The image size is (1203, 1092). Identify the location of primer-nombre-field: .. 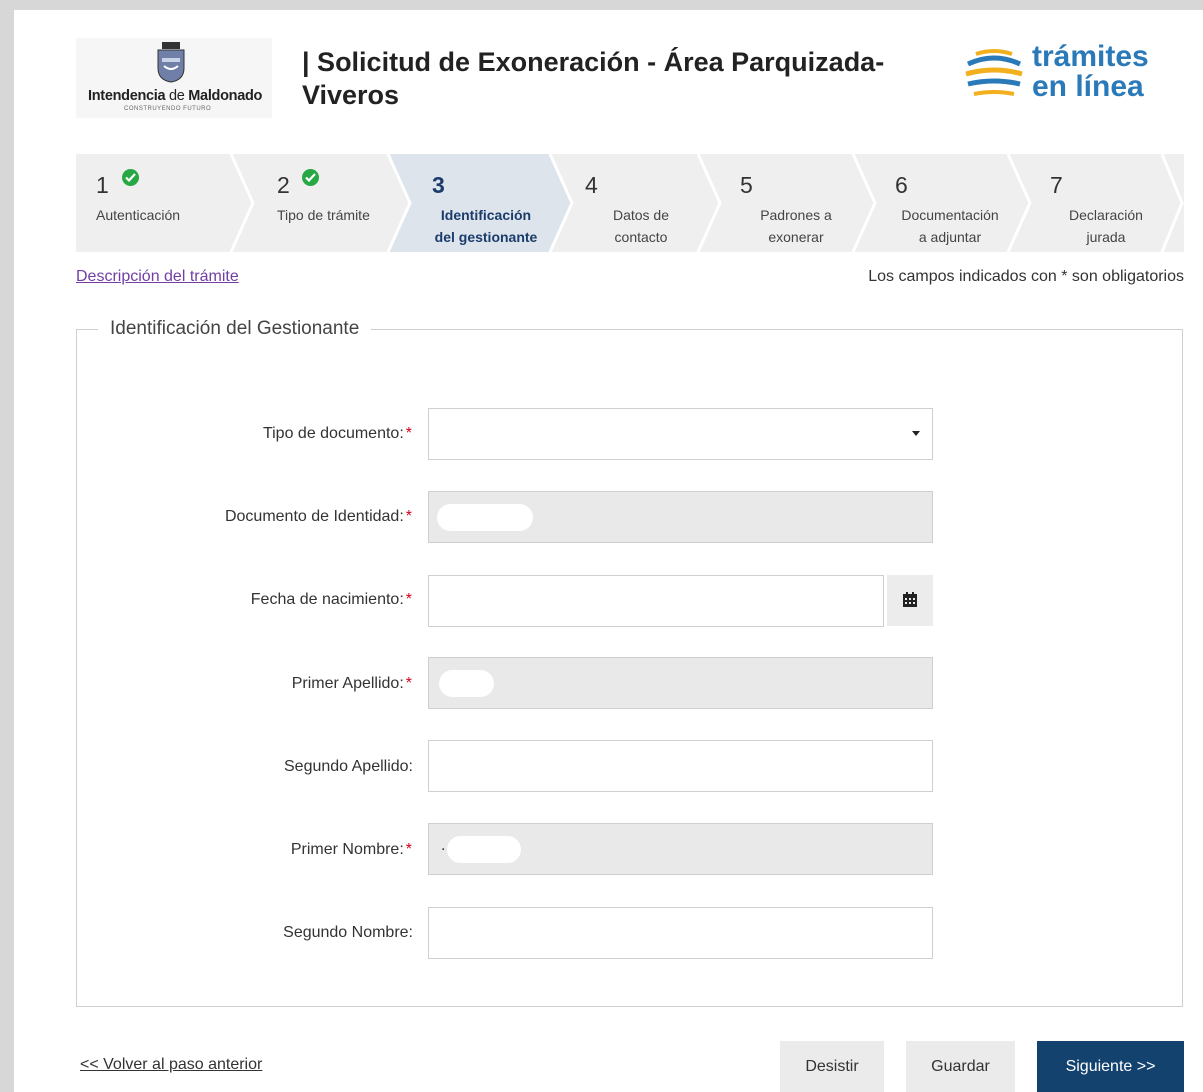
(680, 849).